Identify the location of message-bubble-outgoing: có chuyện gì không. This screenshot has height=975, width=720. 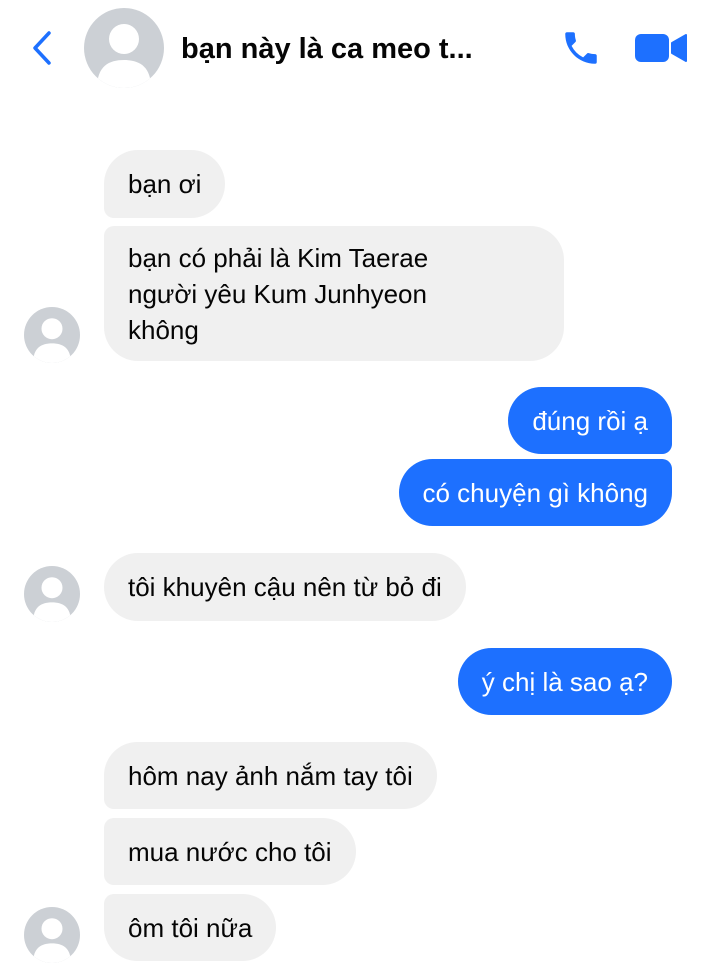
(535, 492).